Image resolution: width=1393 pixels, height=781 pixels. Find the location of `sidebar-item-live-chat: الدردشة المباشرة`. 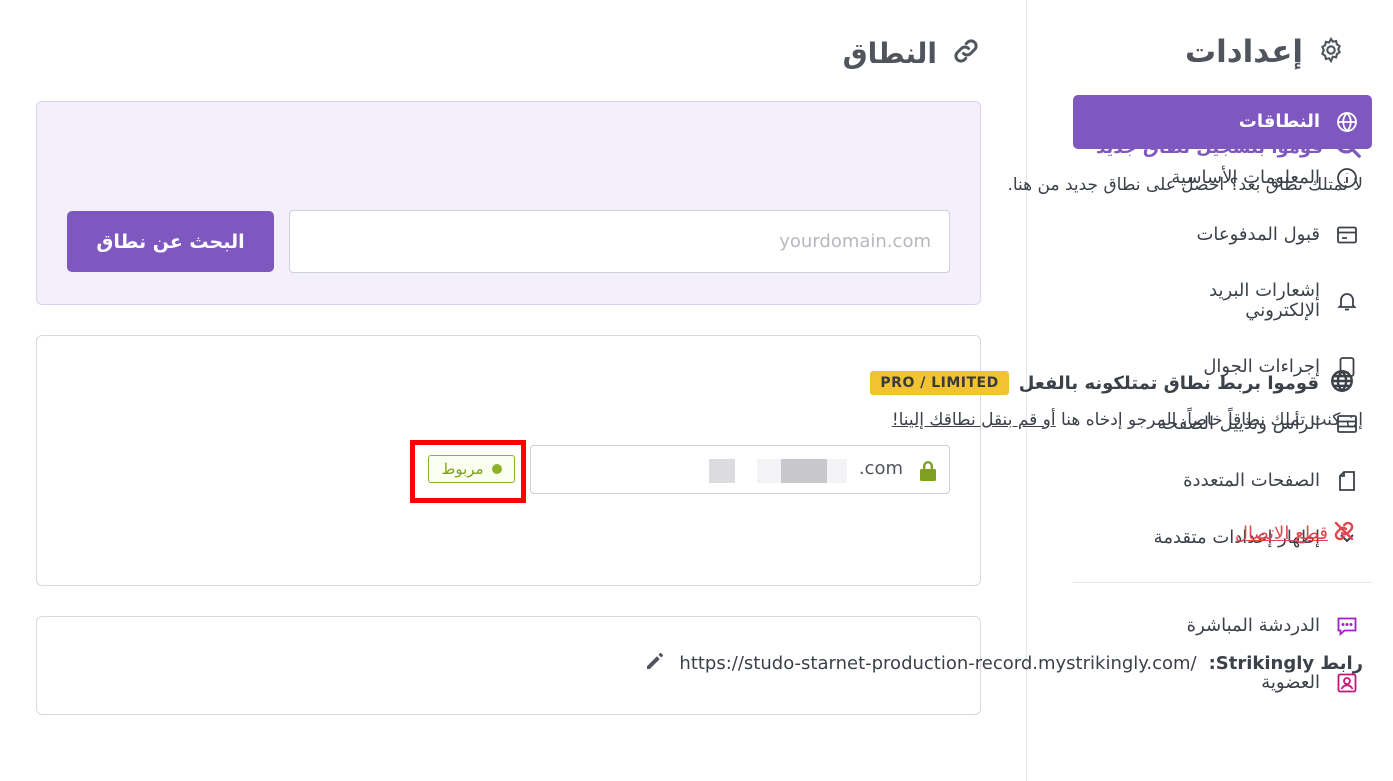

sidebar-item-live-chat: الدردشة المباشرة is located at coordinates (1222, 625).